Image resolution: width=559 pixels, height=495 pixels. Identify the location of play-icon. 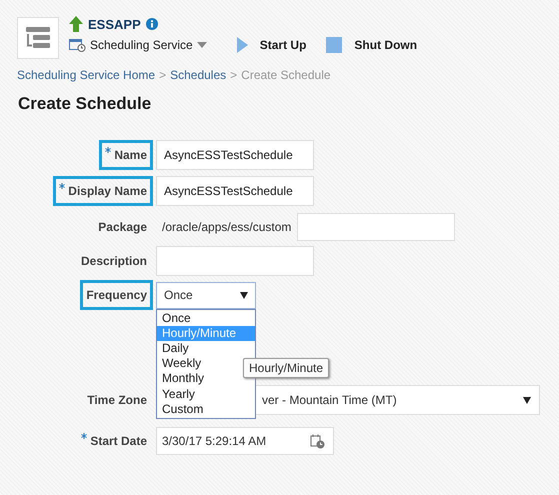
(242, 45).